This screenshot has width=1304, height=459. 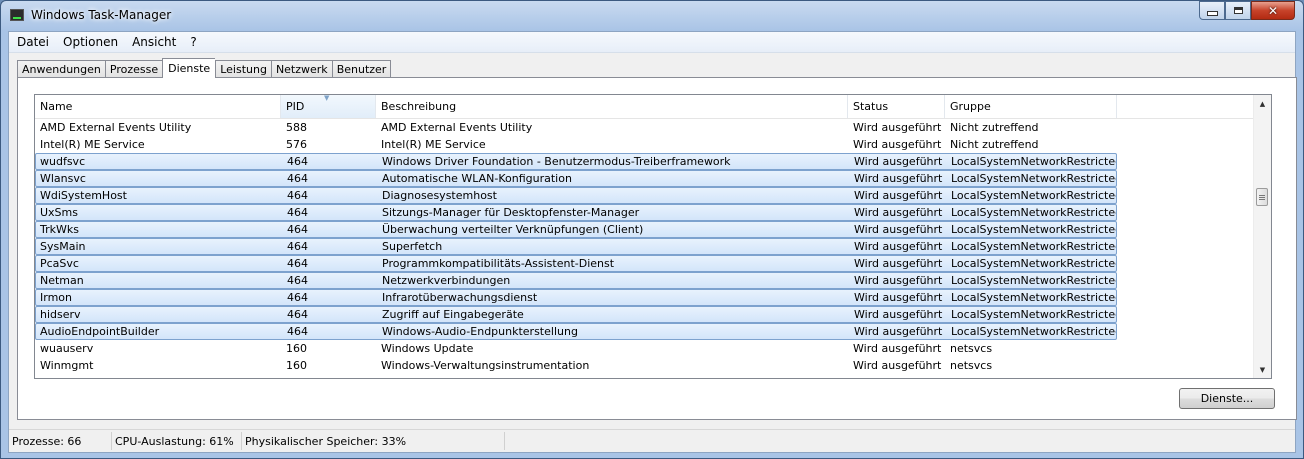 I want to click on column-header-label: Status, so click(x=871, y=106).